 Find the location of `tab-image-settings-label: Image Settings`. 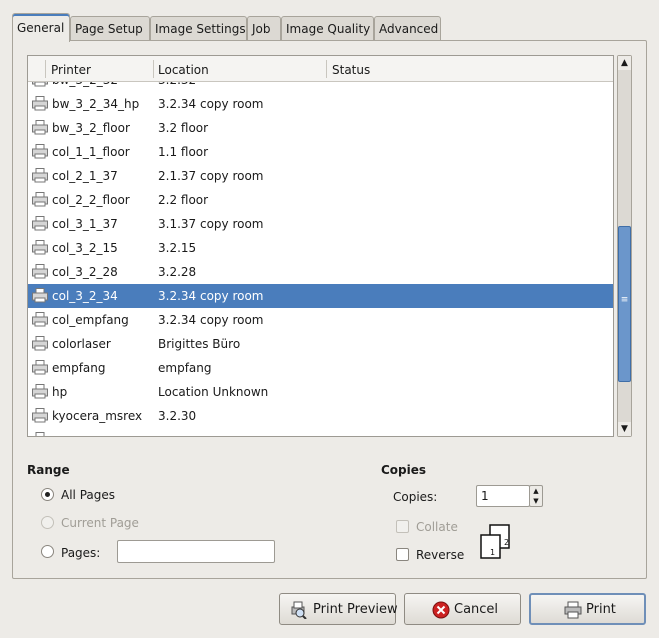

tab-image-settings-label: Image Settings is located at coordinates (200, 29).